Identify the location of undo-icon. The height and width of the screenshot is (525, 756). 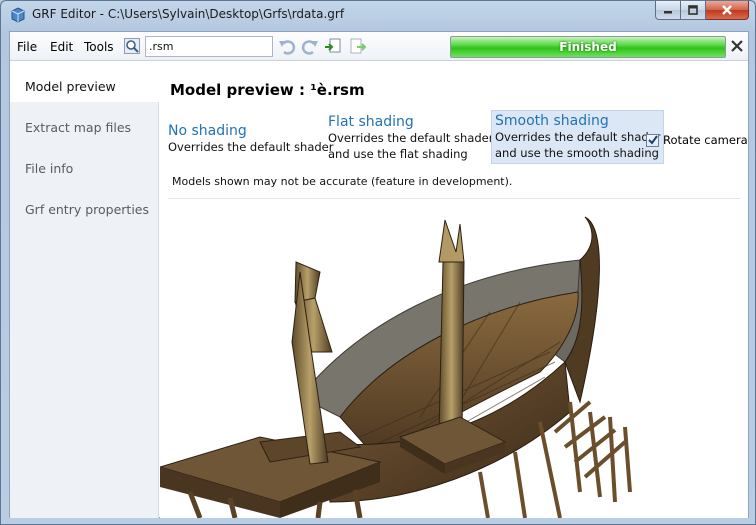
(287, 46).